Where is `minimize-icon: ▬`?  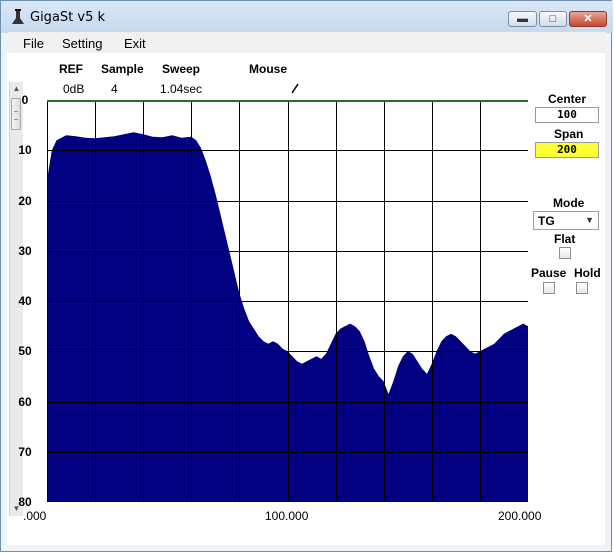
minimize-icon: ▬ is located at coordinates (522, 19).